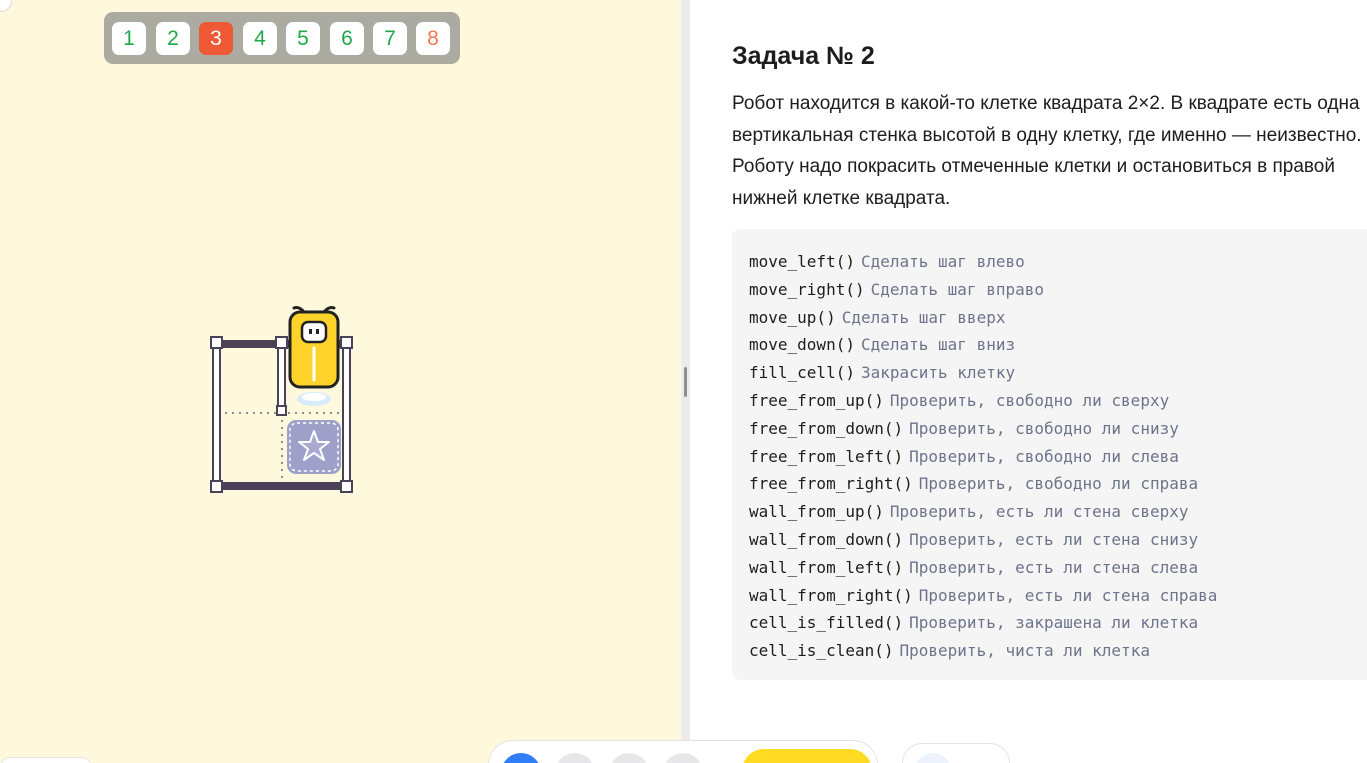  I want to click on robot, so click(314, 356).